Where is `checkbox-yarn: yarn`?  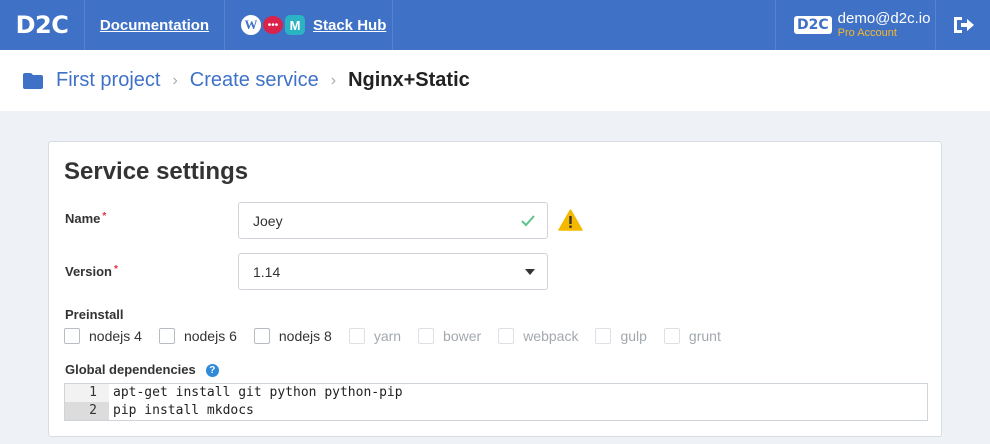
checkbox-yarn: yarn is located at coordinates (375, 336).